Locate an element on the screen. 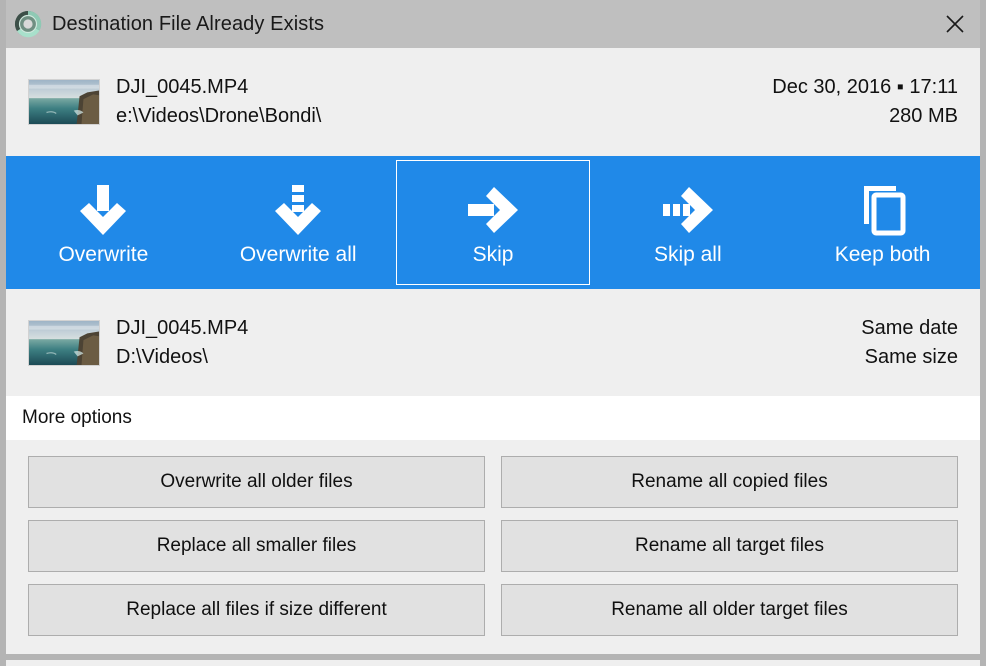  action-keep-both-label: Keep both is located at coordinates (882, 254).